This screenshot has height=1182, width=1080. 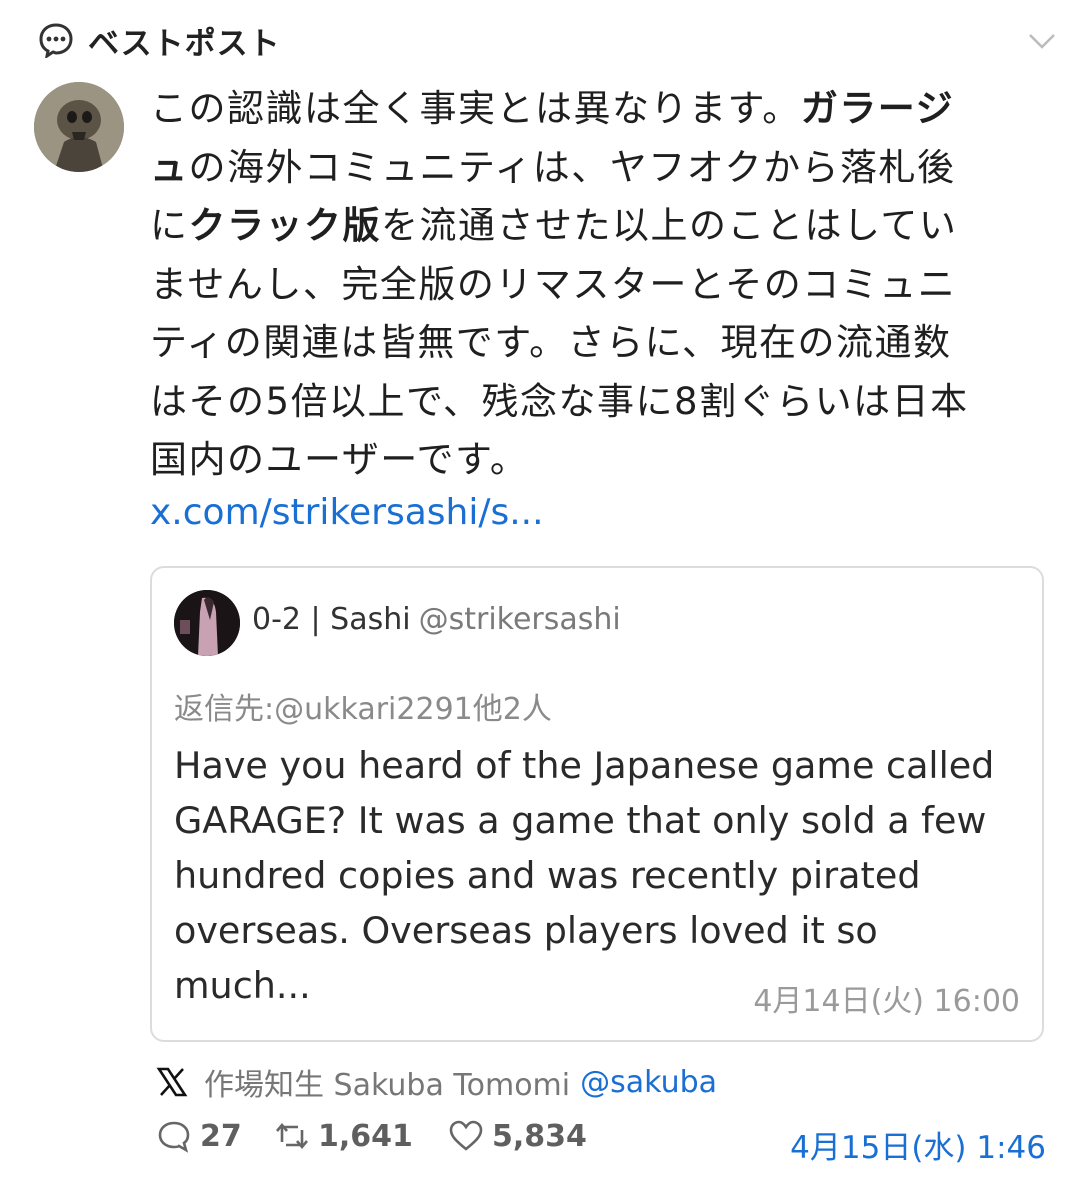 What do you see at coordinates (466, 1135) in the screenshot?
I see `like-icon` at bounding box center [466, 1135].